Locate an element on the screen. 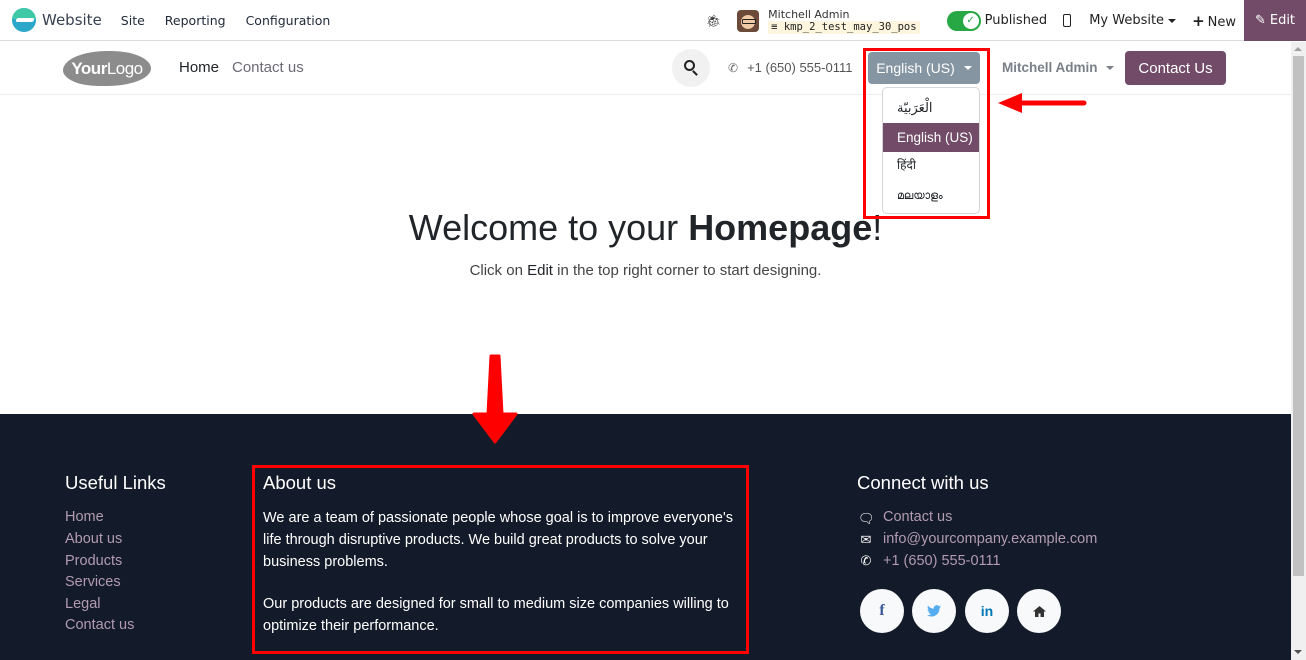 The width and height of the screenshot is (1306, 660). user-name: Mitchell Admin is located at coordinates (809, 14).